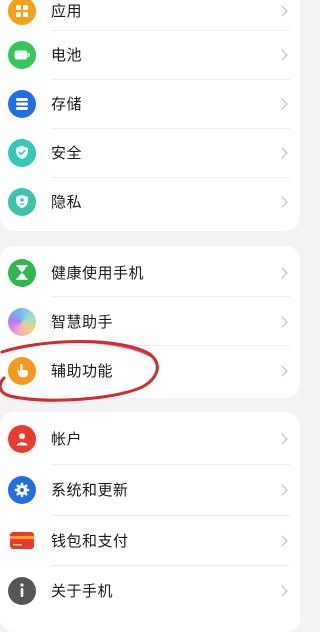 The height and width of the screenshot is (632, 320). Describe the element at coordinates (82, 591) in the screenshot. I see `settings-item-label: 关于手机` at that location.